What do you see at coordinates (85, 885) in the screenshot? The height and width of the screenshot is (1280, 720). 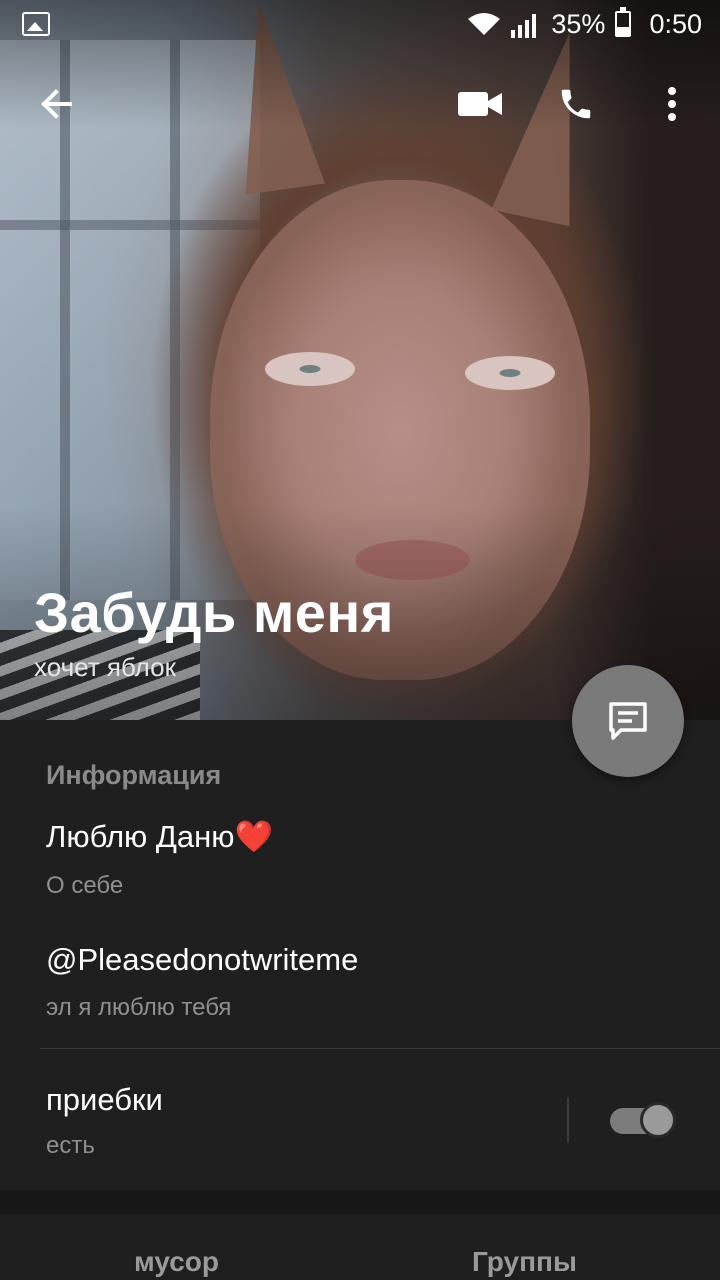 I see `bio-label: О себе` at bounding box center [85, 885].